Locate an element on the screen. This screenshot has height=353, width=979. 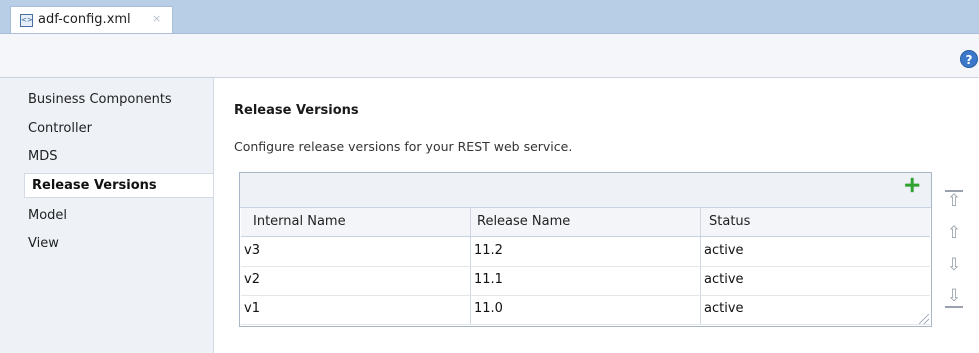
column-header-status: Status is located at coordinates (729, 221).